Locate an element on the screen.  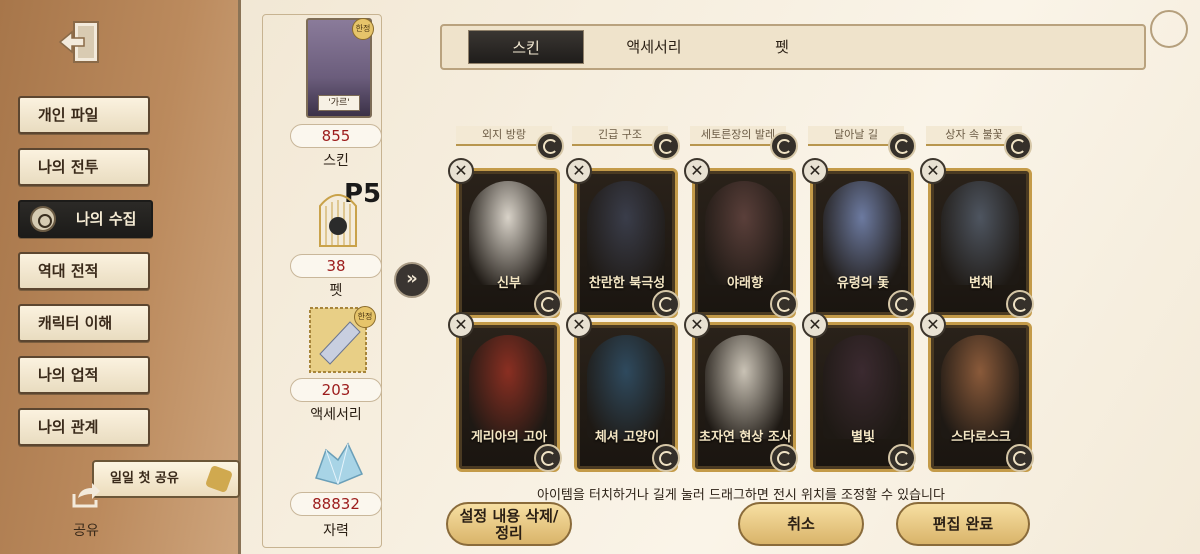
clear-settings-label-1: 설정 내용 삭제/ is located at coordinates (509, 516).